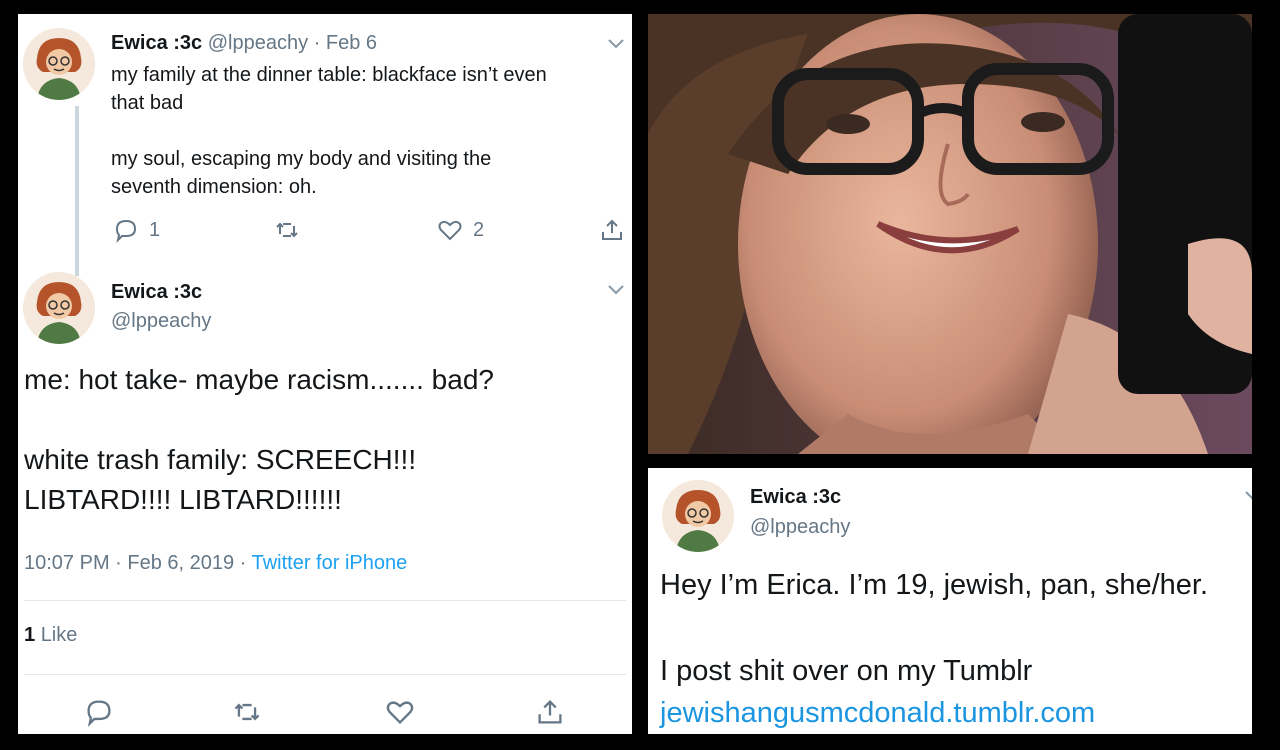 The height and width of the screenshot is (750, 1280). I want to click on tweet-date: Feb 6, so click(351, 43).